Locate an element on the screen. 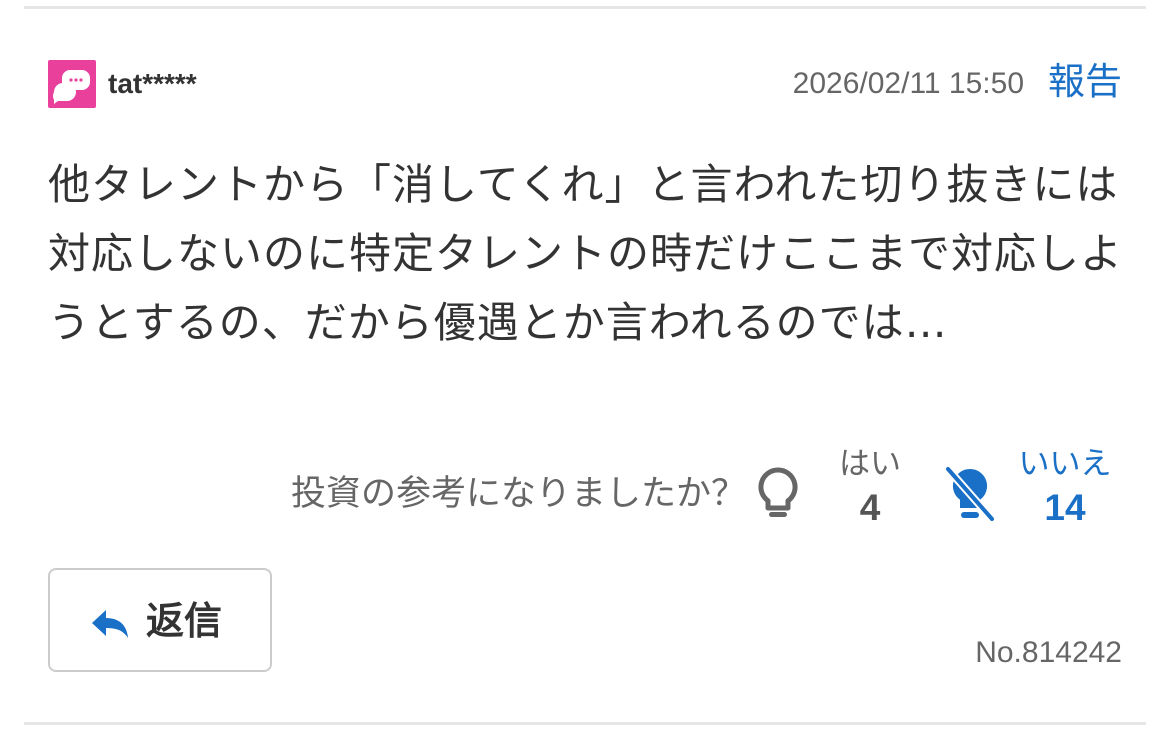 The width and height of the screenshot is (1170, 738). username: tat***** is located at coordinates (152, 83).